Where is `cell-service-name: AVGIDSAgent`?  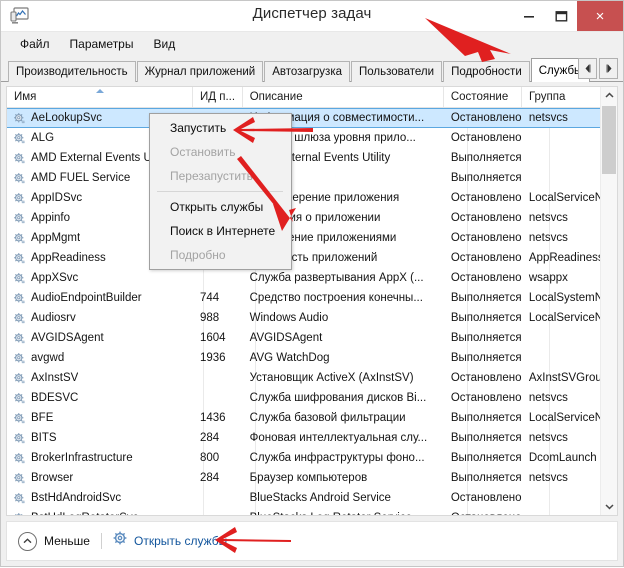 cell-service-name: AVGIDSAgent is located at coordinates (100, 338).